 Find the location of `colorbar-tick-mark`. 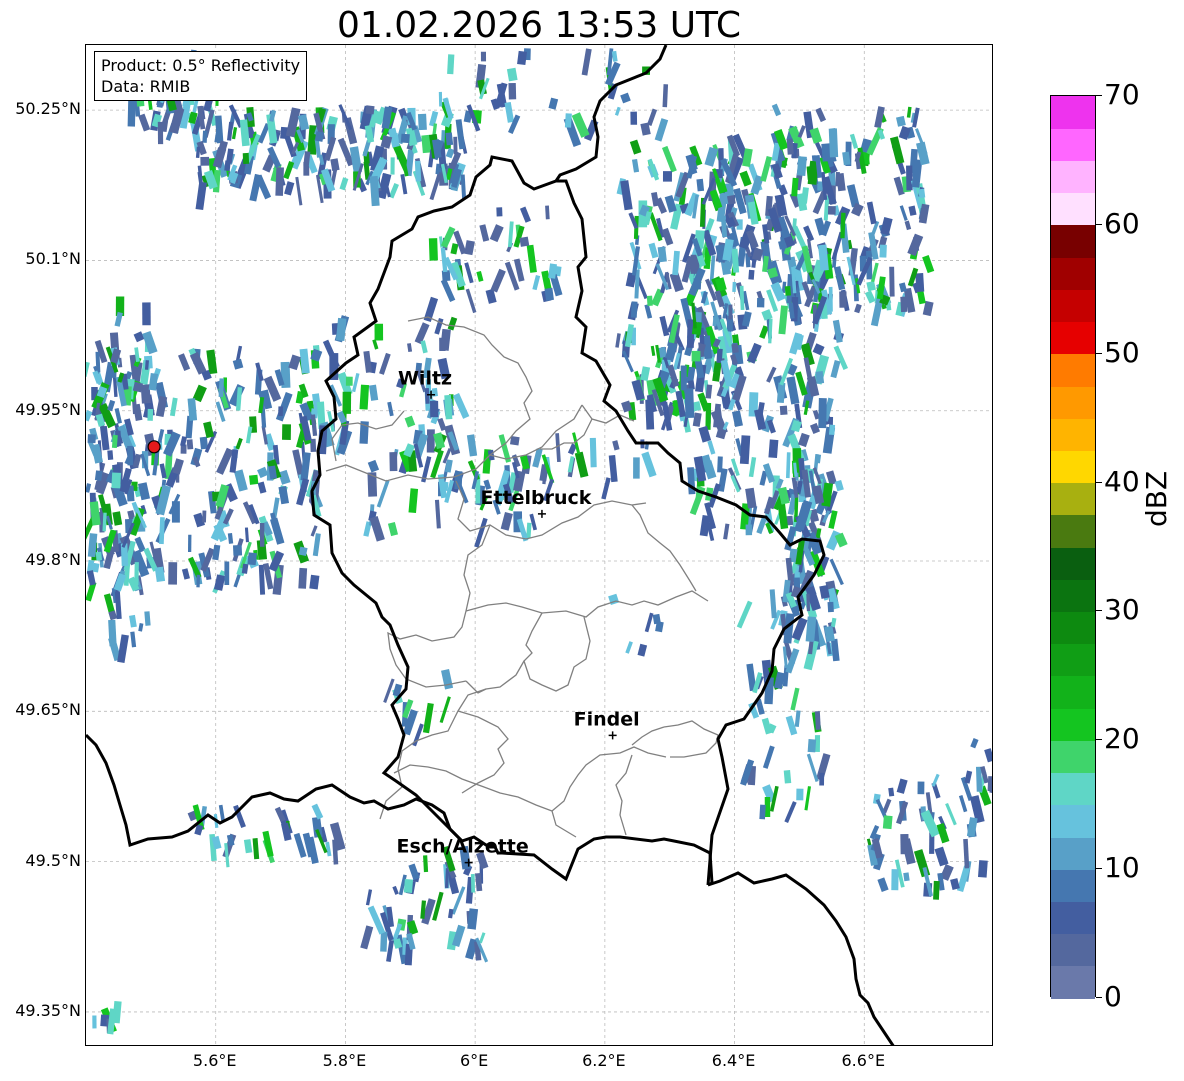

colorbar-tick-mark is located at coordinates (1099, 224).